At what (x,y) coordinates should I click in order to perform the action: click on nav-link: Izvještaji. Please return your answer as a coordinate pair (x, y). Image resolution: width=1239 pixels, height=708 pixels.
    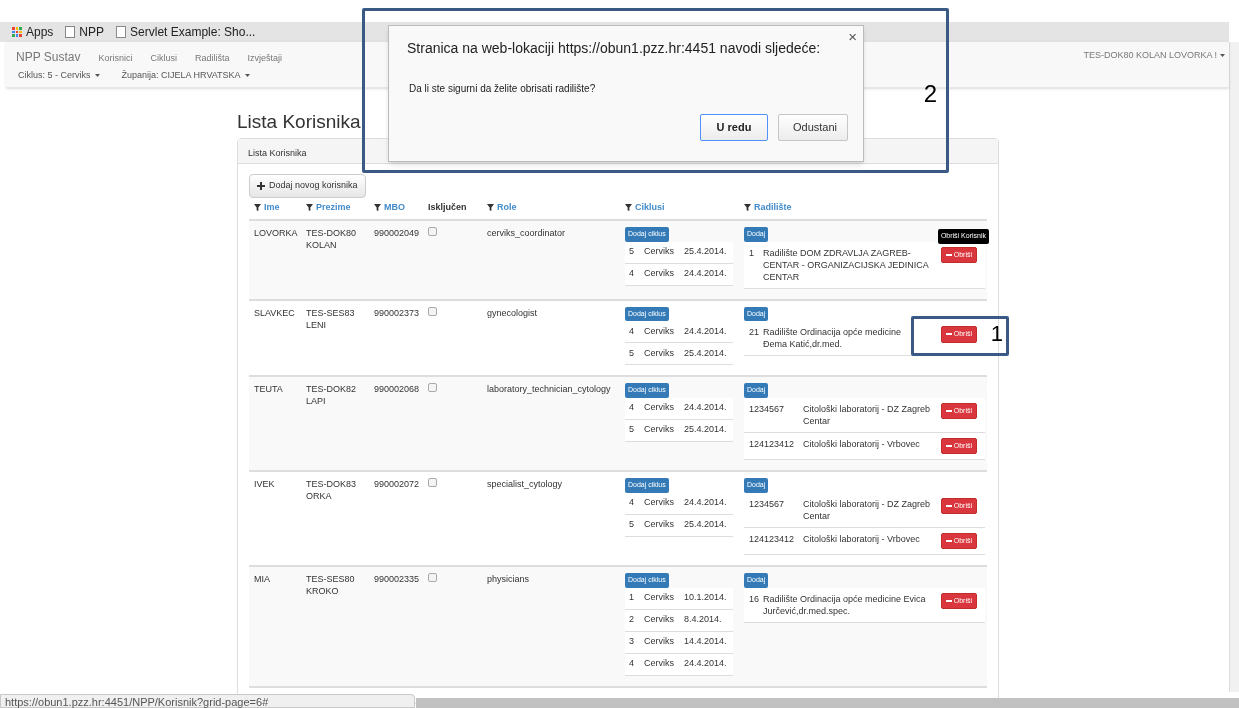
    Looking at the image, I should click on (265, 59).